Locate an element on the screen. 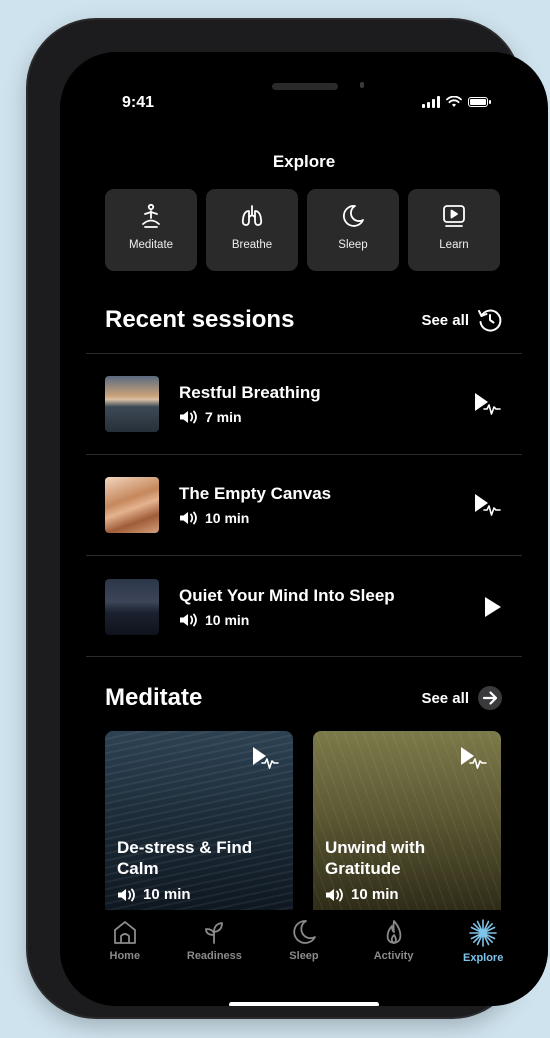 The height and width of the screenshot is (1038, 550). tab-label: Home is located at coordinates (125, 956).